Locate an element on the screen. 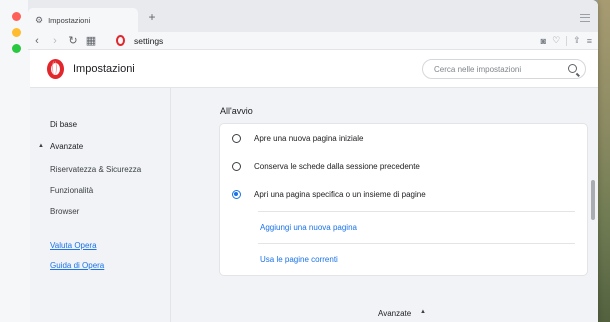 The image size is (610, 322). settings-search is located at coordinates (504, 69).